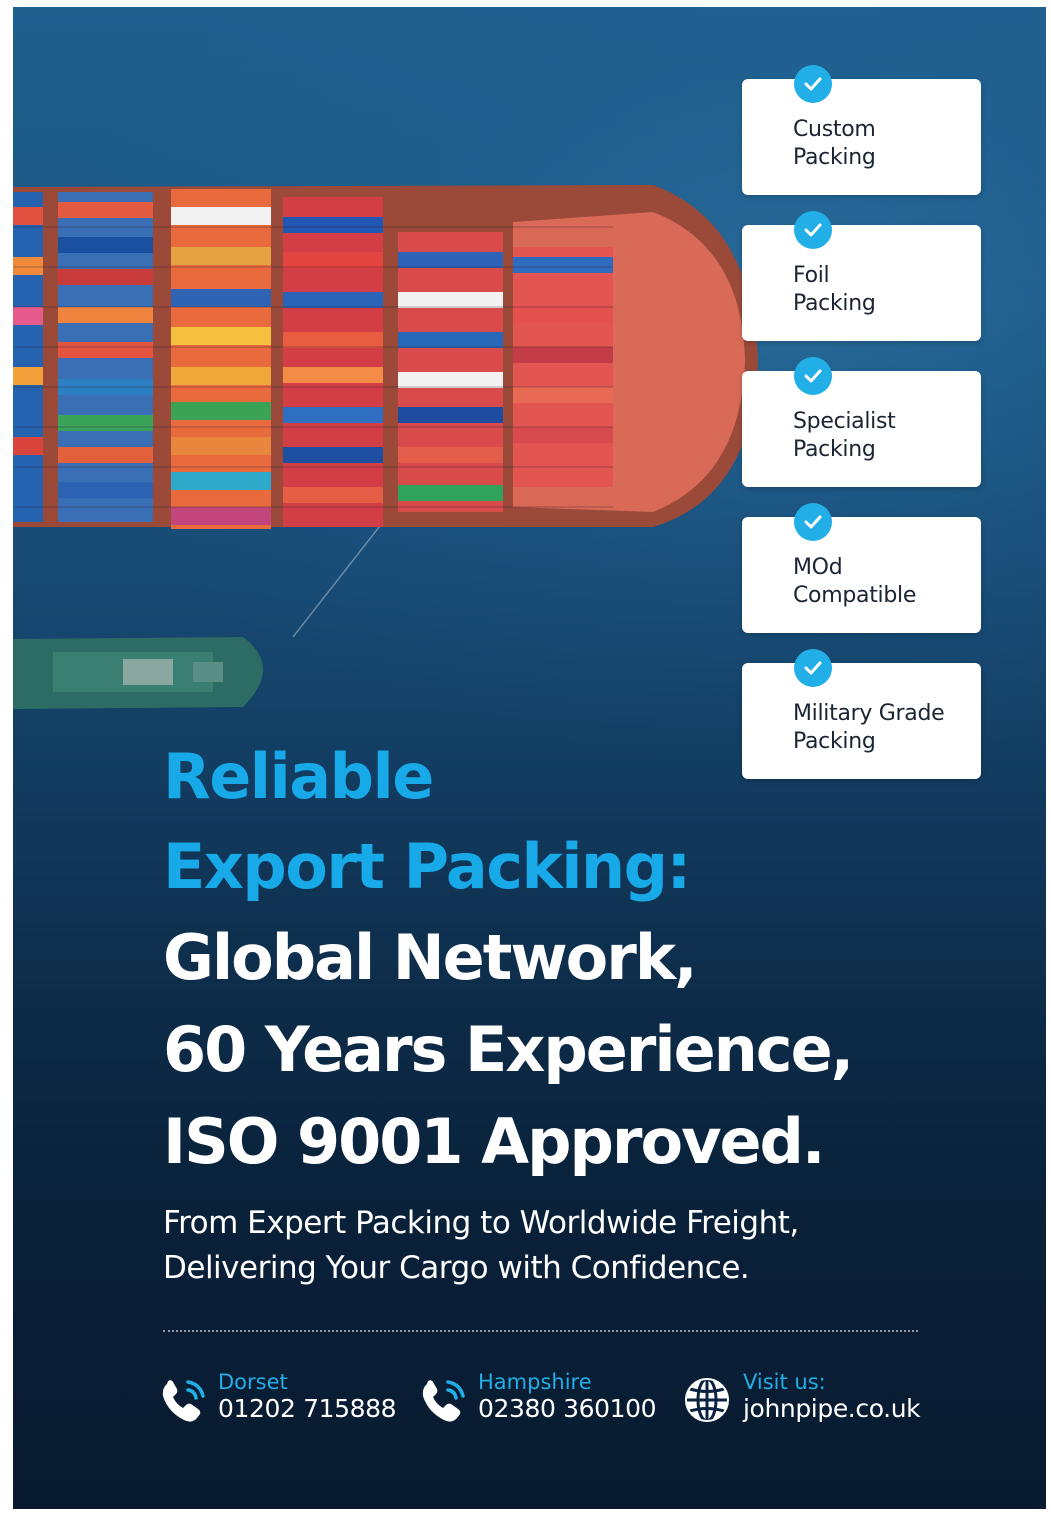 This screenshot has width=1051, height=1515. Describe the element at coordinates (253, 1382) in the screenshot. I see `contact-label: Dorset` at that location.